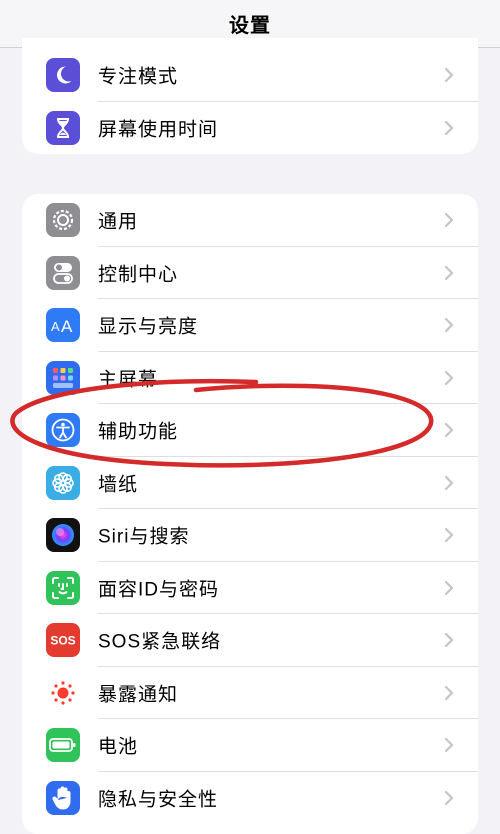 The height and width of the screenshot is (834, 500). Describe the element at coordinates (158, 800) in the screenshot. I see `row-label: 隐私与安全性` at that location.